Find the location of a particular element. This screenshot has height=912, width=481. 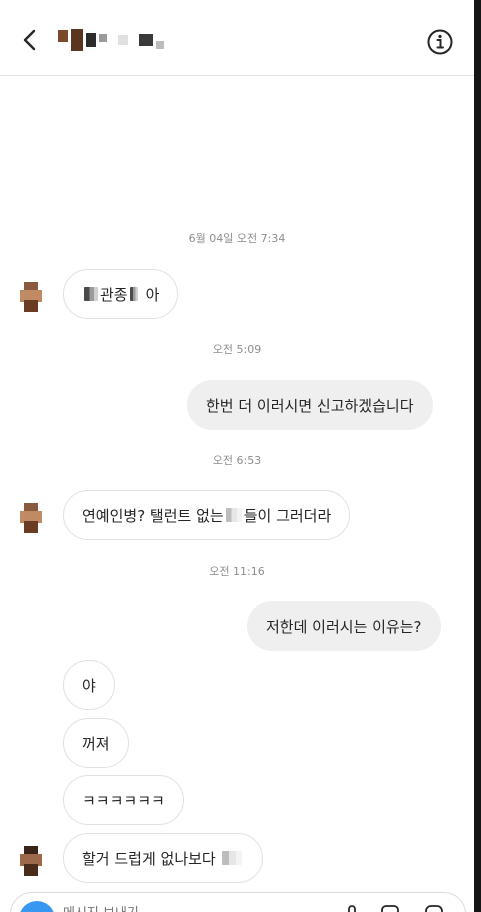

message-text: 들이 그러더라 is located at coordinates (287, 515).